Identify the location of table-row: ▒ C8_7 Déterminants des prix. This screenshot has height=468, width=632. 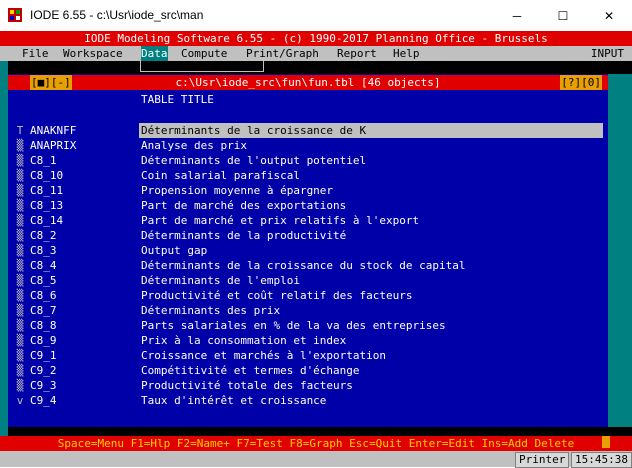
(308, 310).